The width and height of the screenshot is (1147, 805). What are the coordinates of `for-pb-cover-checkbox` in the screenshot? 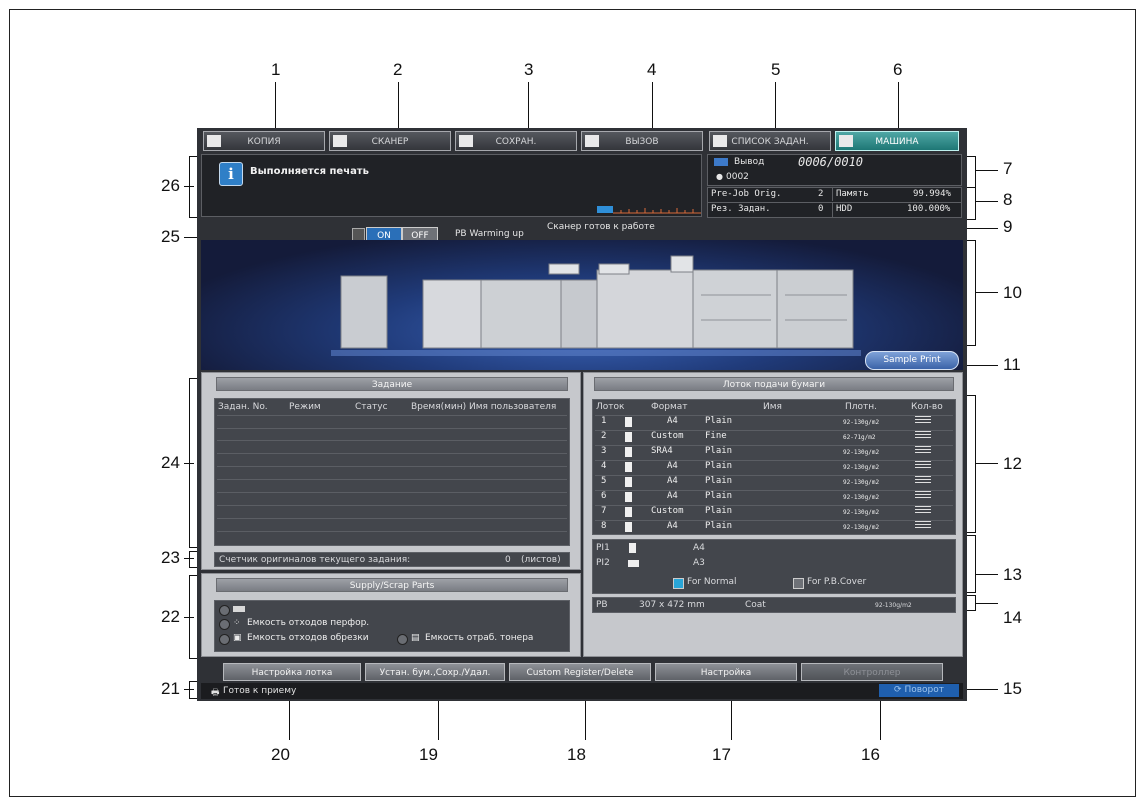 It's located at (798, 583).